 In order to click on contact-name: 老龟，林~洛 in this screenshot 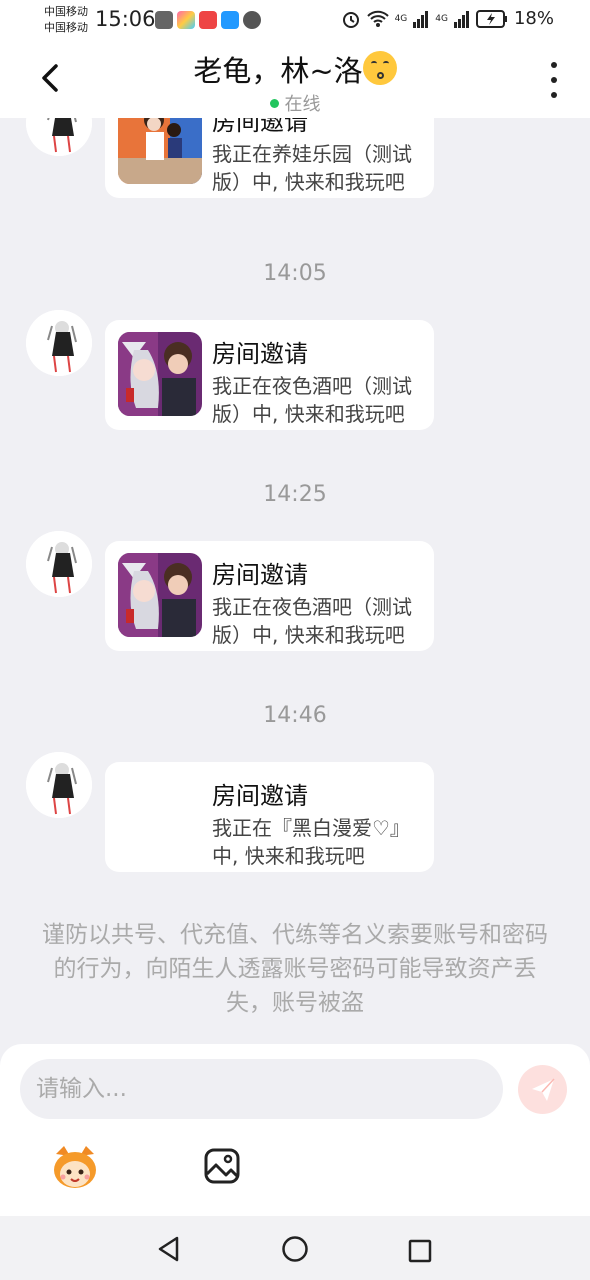, I will do `click(278, 71)`.